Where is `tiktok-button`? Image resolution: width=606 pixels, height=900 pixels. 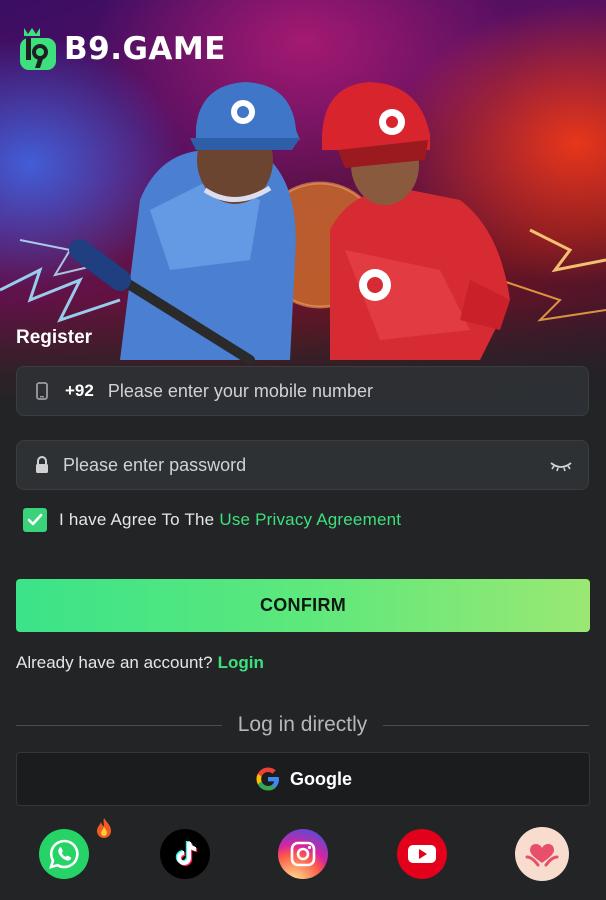 tiktok-button is located at coordinates (185, 854).